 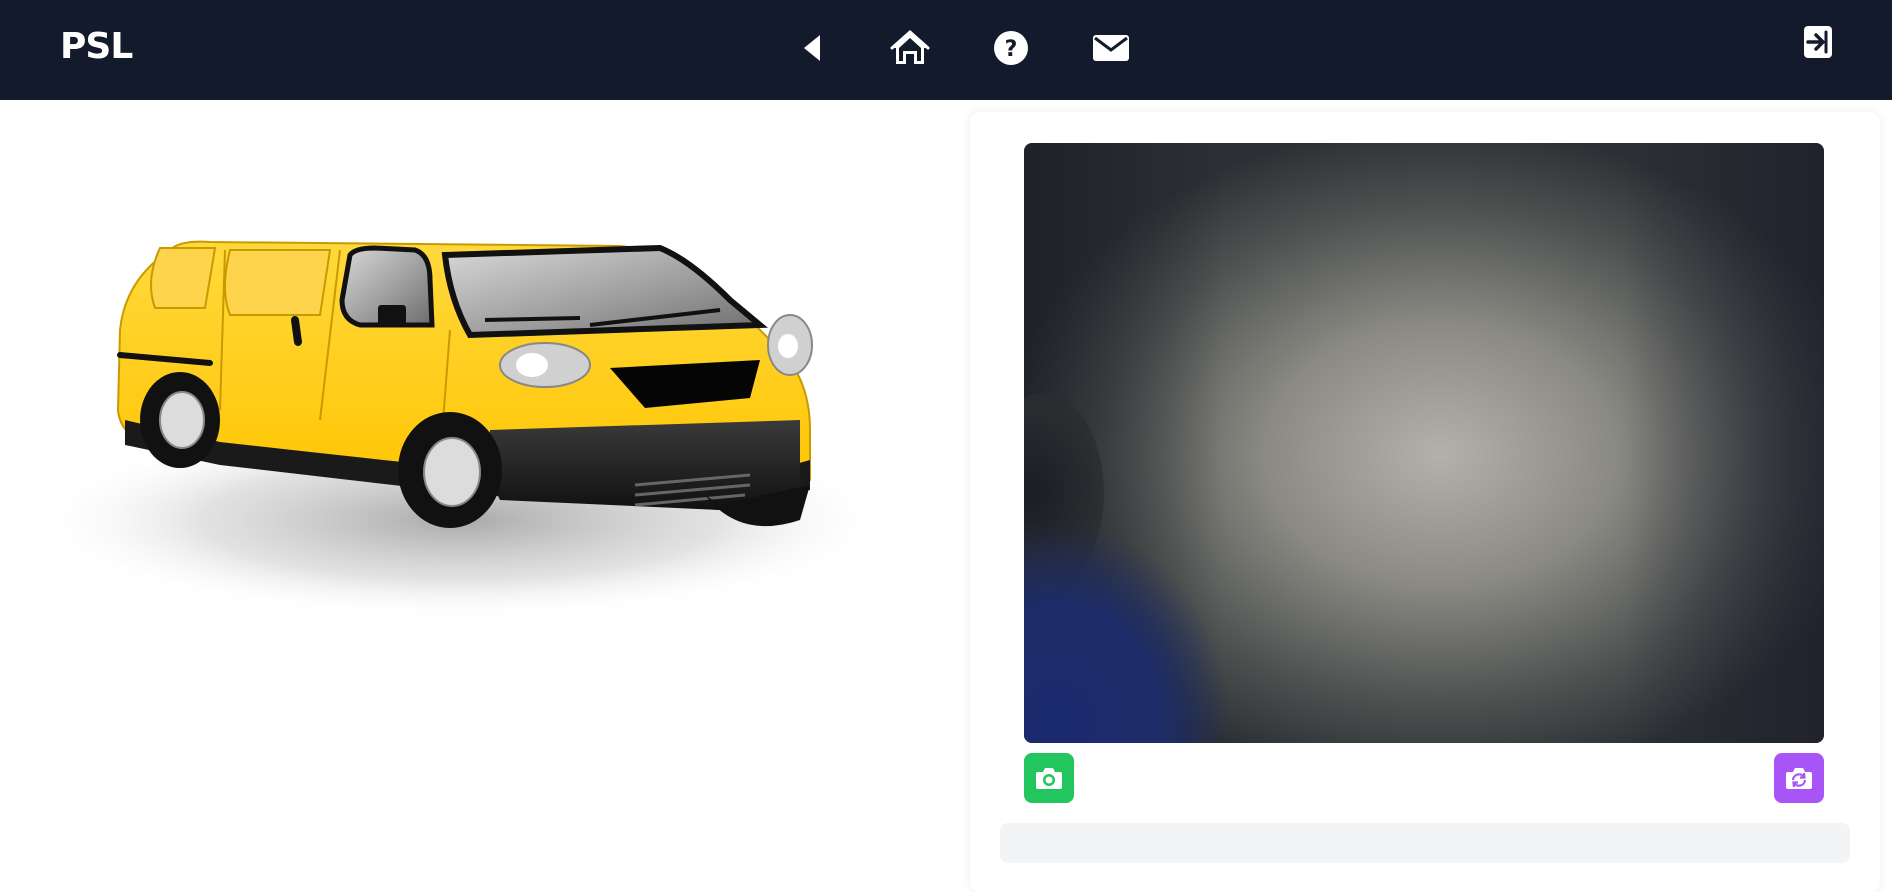 I want to click on envelope-icon, so click(x=1111, y=48).